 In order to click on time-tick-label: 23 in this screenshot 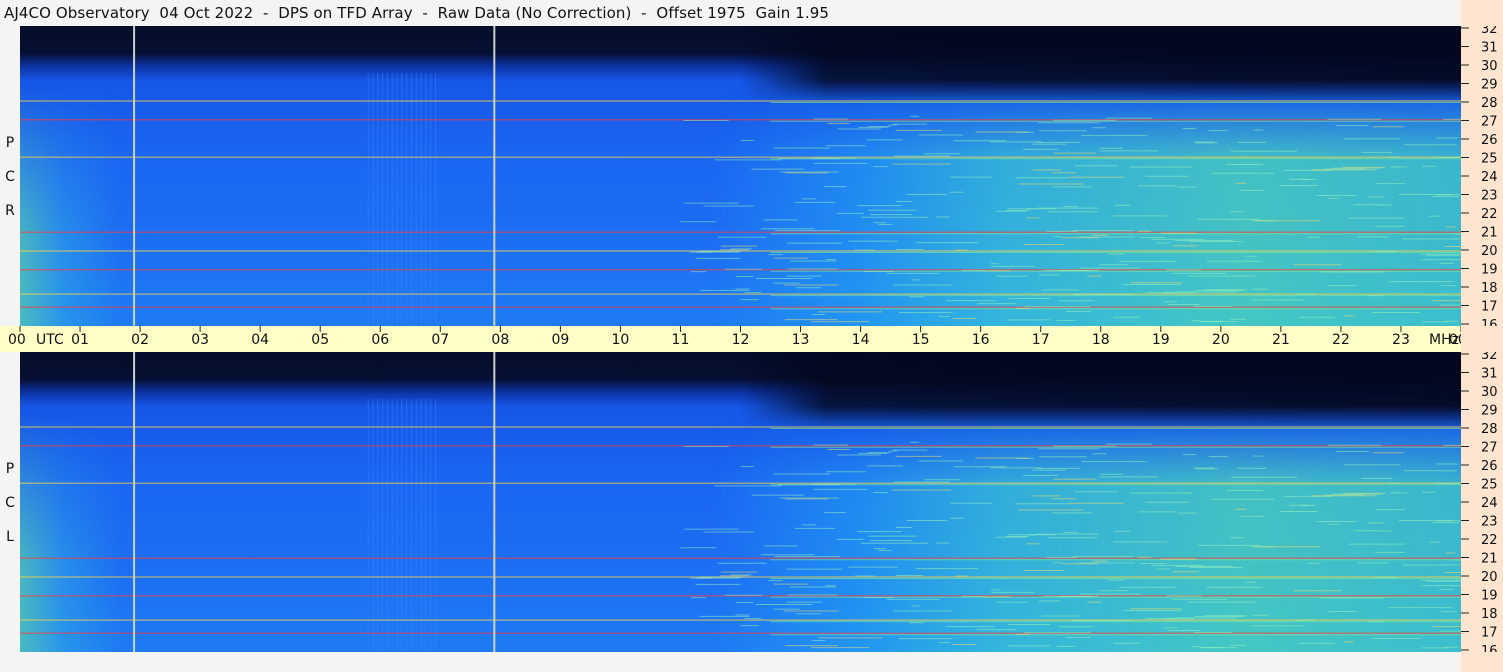, I will do `click(1401, 340)`.